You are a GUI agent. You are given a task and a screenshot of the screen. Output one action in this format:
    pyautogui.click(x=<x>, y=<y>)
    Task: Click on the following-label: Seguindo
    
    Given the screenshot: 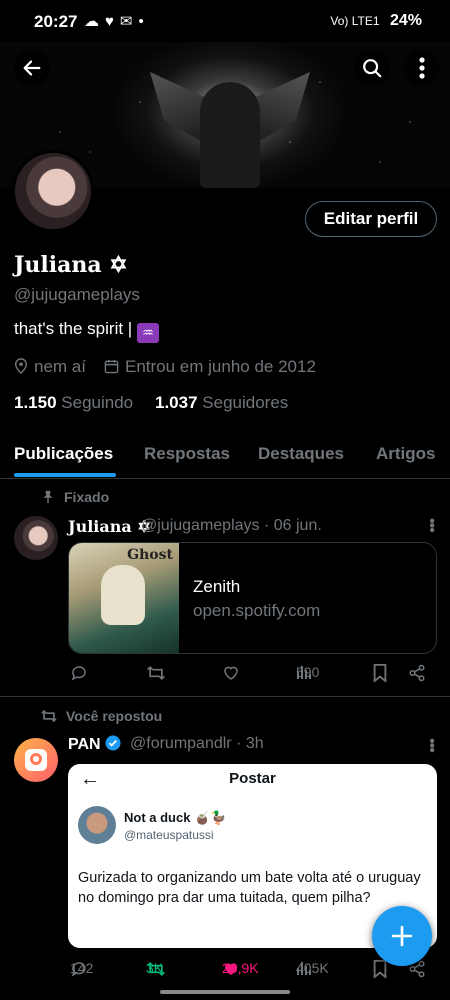 What is the action you would take?
    pyautogui.click(x=97, y=402)
    